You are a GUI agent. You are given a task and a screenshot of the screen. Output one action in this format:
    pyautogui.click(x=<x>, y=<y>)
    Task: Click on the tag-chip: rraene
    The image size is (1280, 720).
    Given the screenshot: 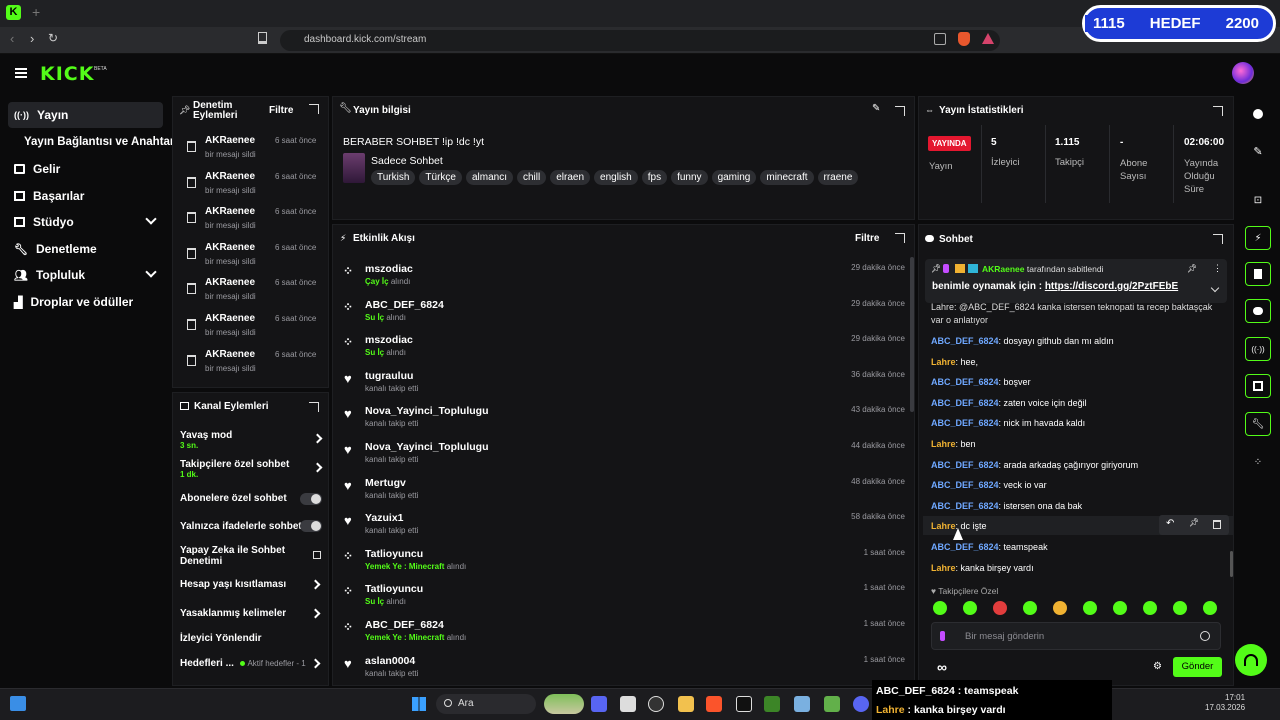 What is the action you would take?
    pyautogui.click(x=838, y=177)
    